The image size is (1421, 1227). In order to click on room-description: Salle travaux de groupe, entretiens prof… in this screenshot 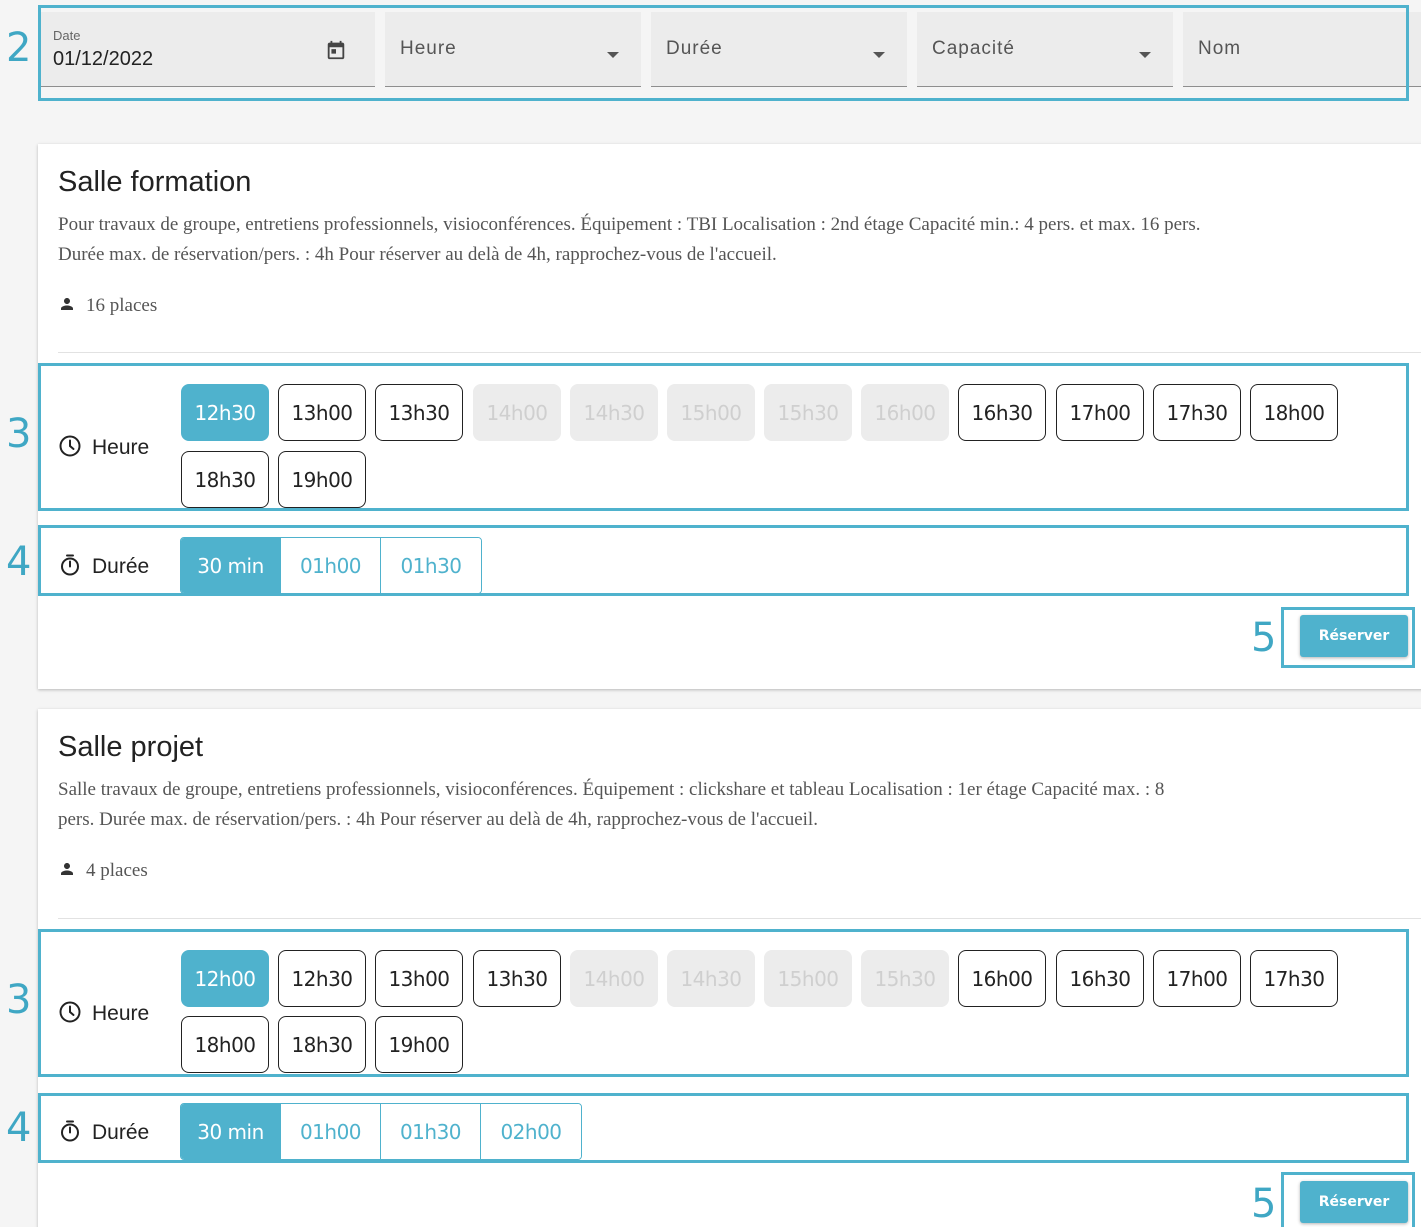, I will do `click(739, 805)`.